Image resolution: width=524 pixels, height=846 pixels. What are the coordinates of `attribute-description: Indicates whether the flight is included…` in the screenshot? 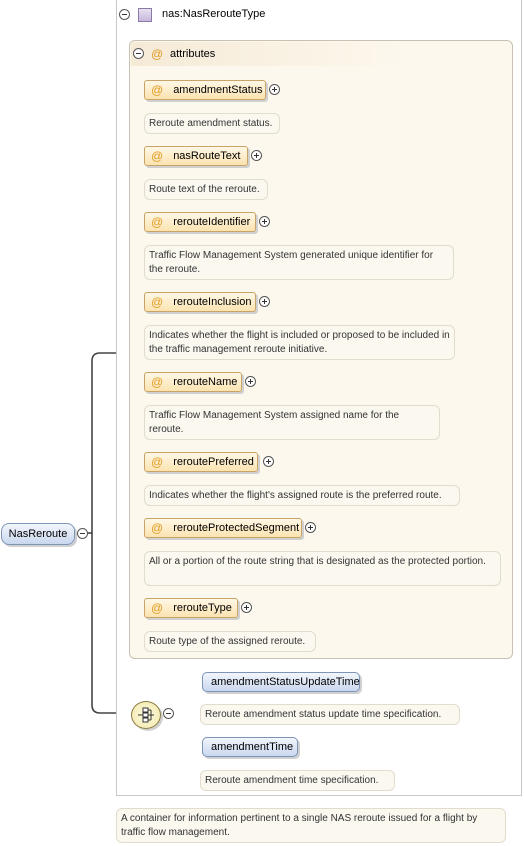 It's located at (299, 342).